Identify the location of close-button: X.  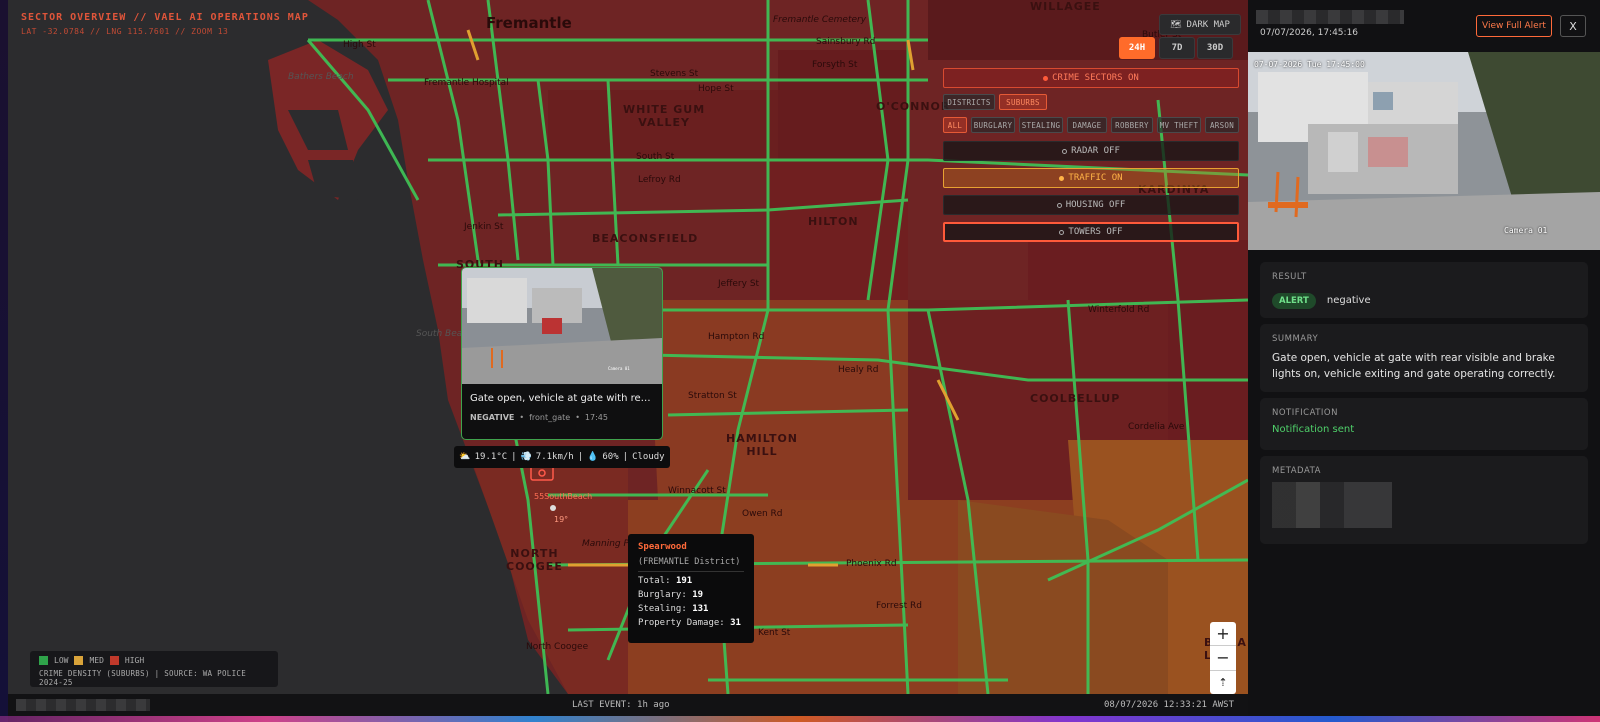
(1573, 26).